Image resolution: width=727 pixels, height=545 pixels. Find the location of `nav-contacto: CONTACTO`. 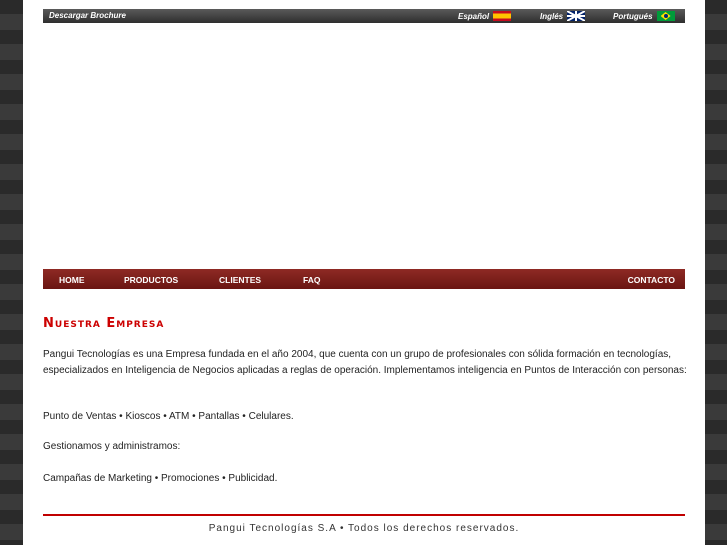

nav-contacto: CONTACTO is located at coordinates (651, 280).